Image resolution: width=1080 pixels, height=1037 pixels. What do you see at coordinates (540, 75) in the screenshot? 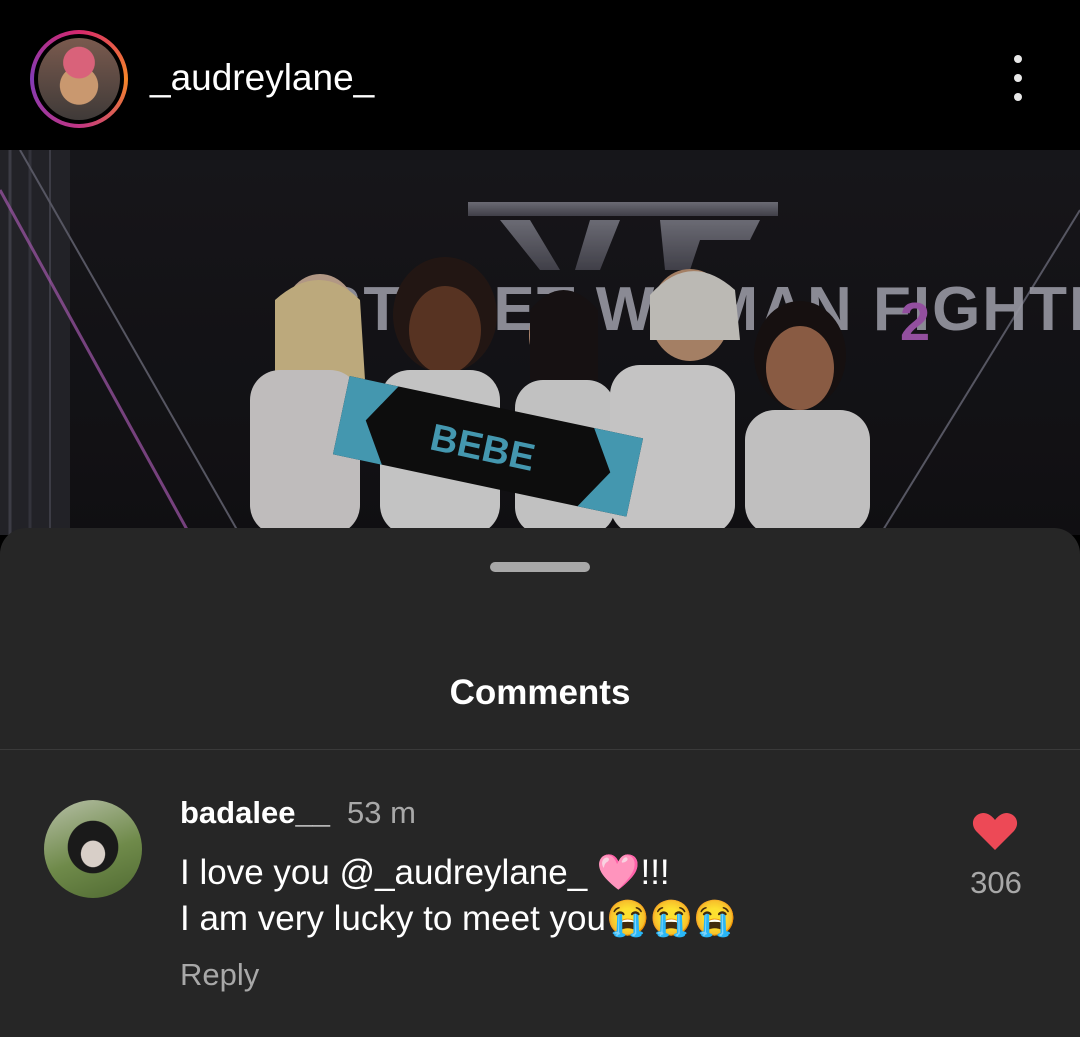
I see `post-header: _audreylane_` at bounding box center [540, 75].